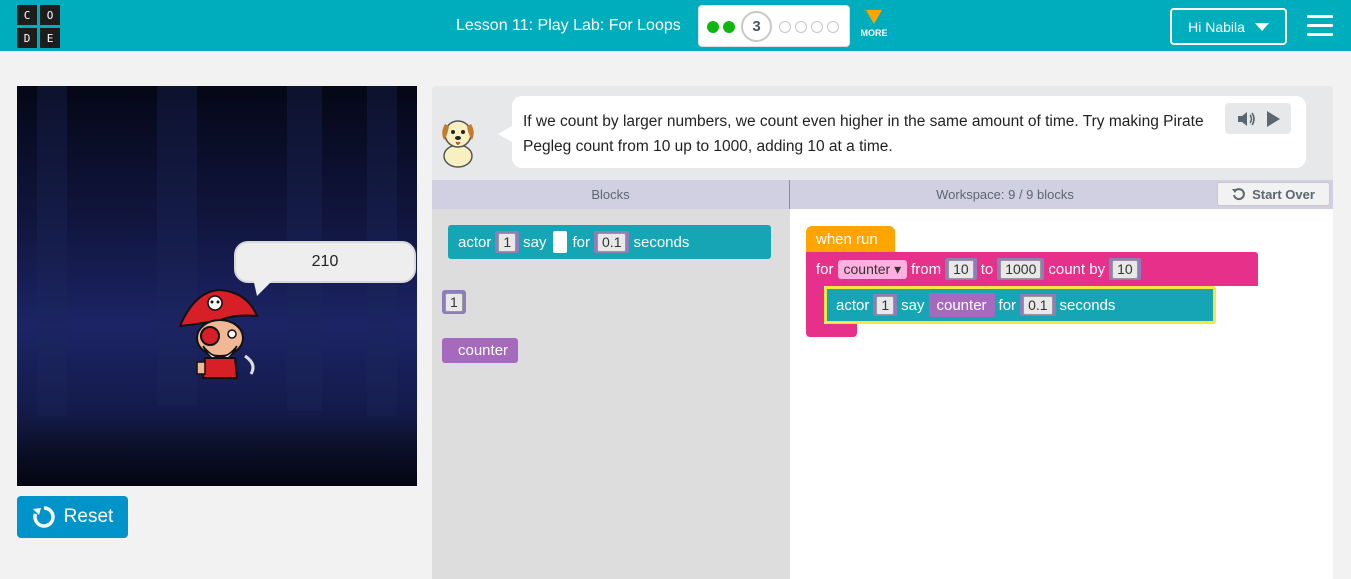 The width and height of the screenshot is (1351, 579). What do you see at coordinates (50, 15) in the screenshot?
I see `logo-letter: O` at bounding box center [50, 15].